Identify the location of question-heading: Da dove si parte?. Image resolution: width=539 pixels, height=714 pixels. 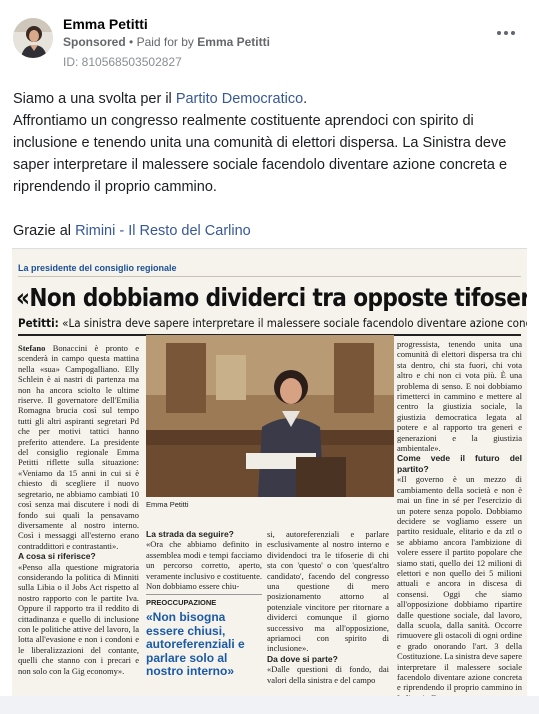
(302, 658).